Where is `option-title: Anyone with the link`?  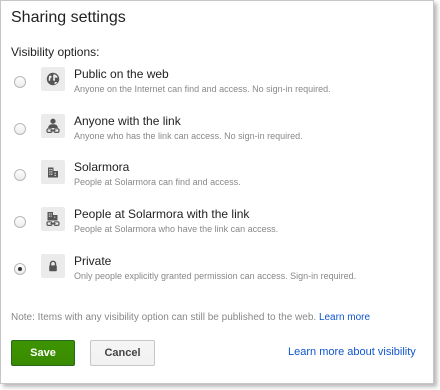
option-title: Anyone with the link is located at coordinates (127, 121).